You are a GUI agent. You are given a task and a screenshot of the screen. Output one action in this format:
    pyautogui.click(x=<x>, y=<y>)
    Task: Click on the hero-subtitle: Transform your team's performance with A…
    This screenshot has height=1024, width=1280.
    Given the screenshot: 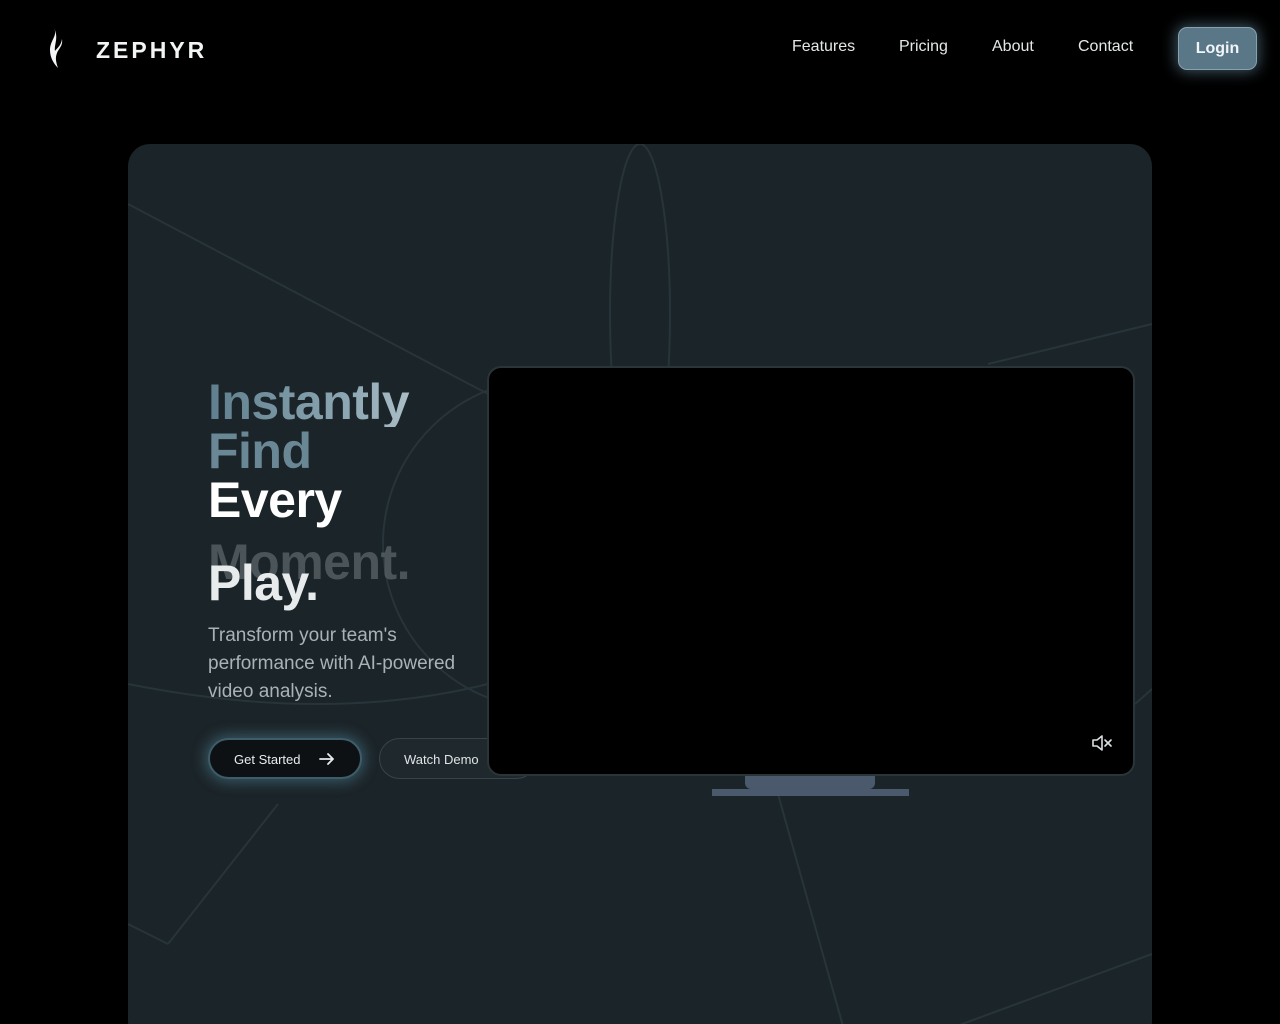 What is the action you would take?
    pyautogui.click(x=332, y=663)
    